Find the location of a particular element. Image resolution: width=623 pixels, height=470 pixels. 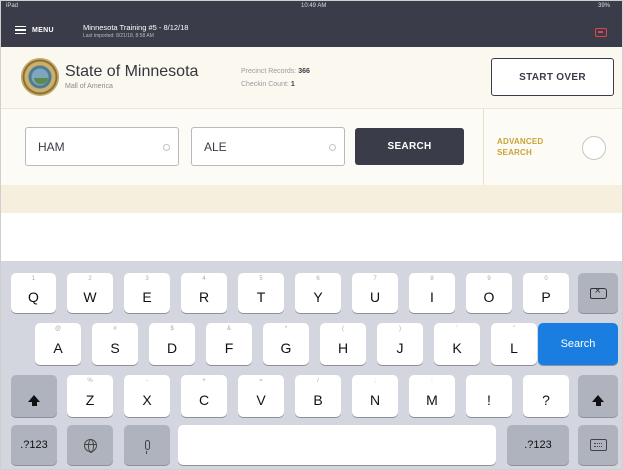

session-subtitle: Last imported: 8/21/18, 8:58 AM is located at coordinates (118, 36).